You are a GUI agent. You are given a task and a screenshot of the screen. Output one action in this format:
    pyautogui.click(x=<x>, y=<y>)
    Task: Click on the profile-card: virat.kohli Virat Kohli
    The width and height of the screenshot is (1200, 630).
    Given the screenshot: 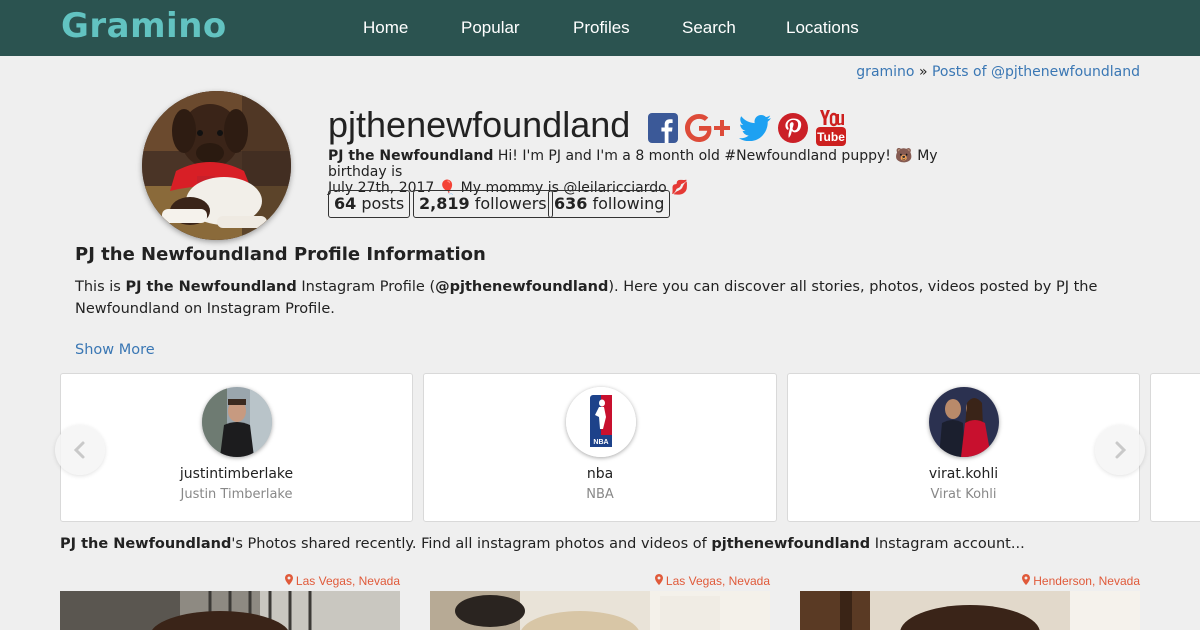 What is the action you would take?
    pyautogui.click(x=963, y=447)
    